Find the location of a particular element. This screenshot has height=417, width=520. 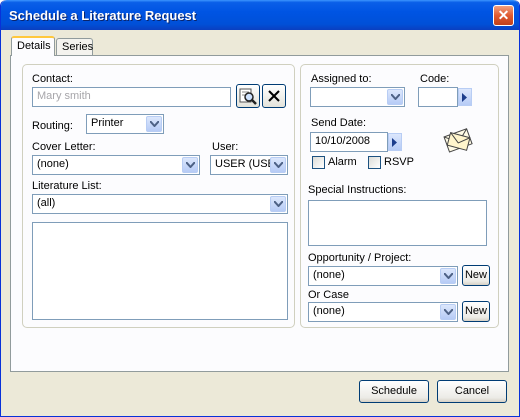

contact-label: Contact: is located at coordinates (52, 79).